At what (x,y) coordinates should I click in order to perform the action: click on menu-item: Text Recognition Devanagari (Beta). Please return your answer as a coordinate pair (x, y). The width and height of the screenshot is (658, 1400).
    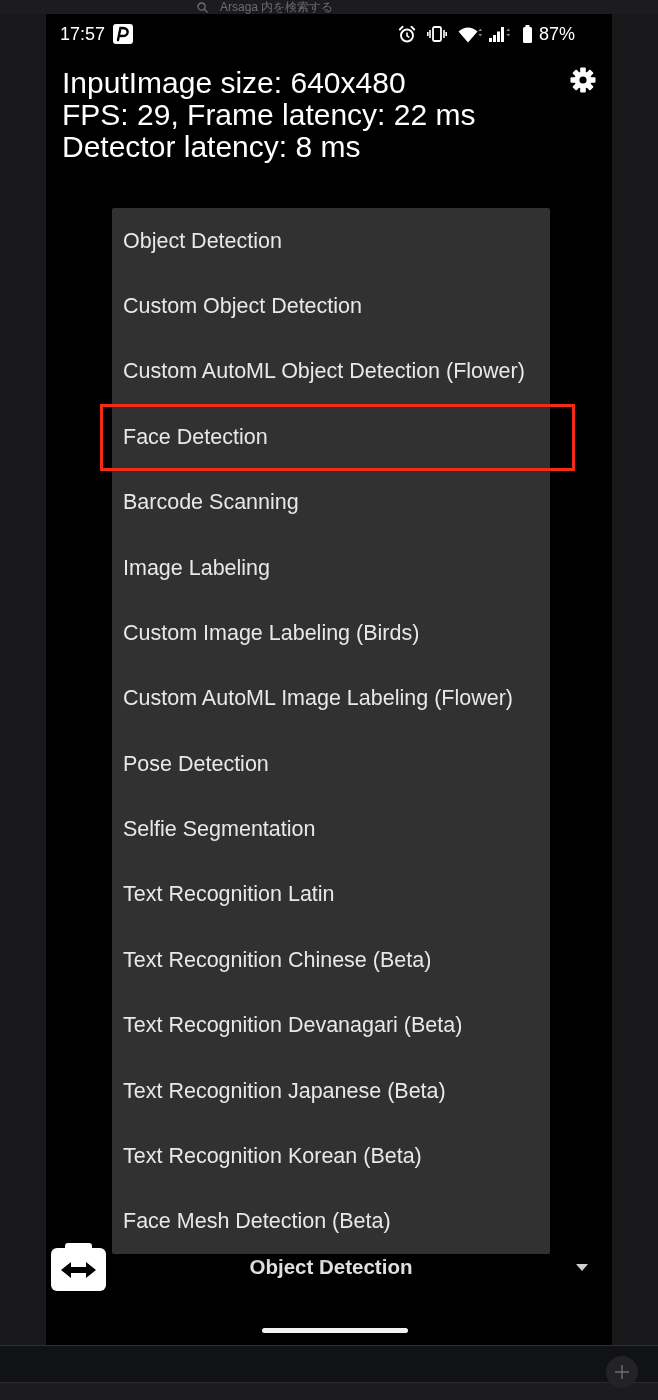
    Looking at the image, I should click on (331, 1025).